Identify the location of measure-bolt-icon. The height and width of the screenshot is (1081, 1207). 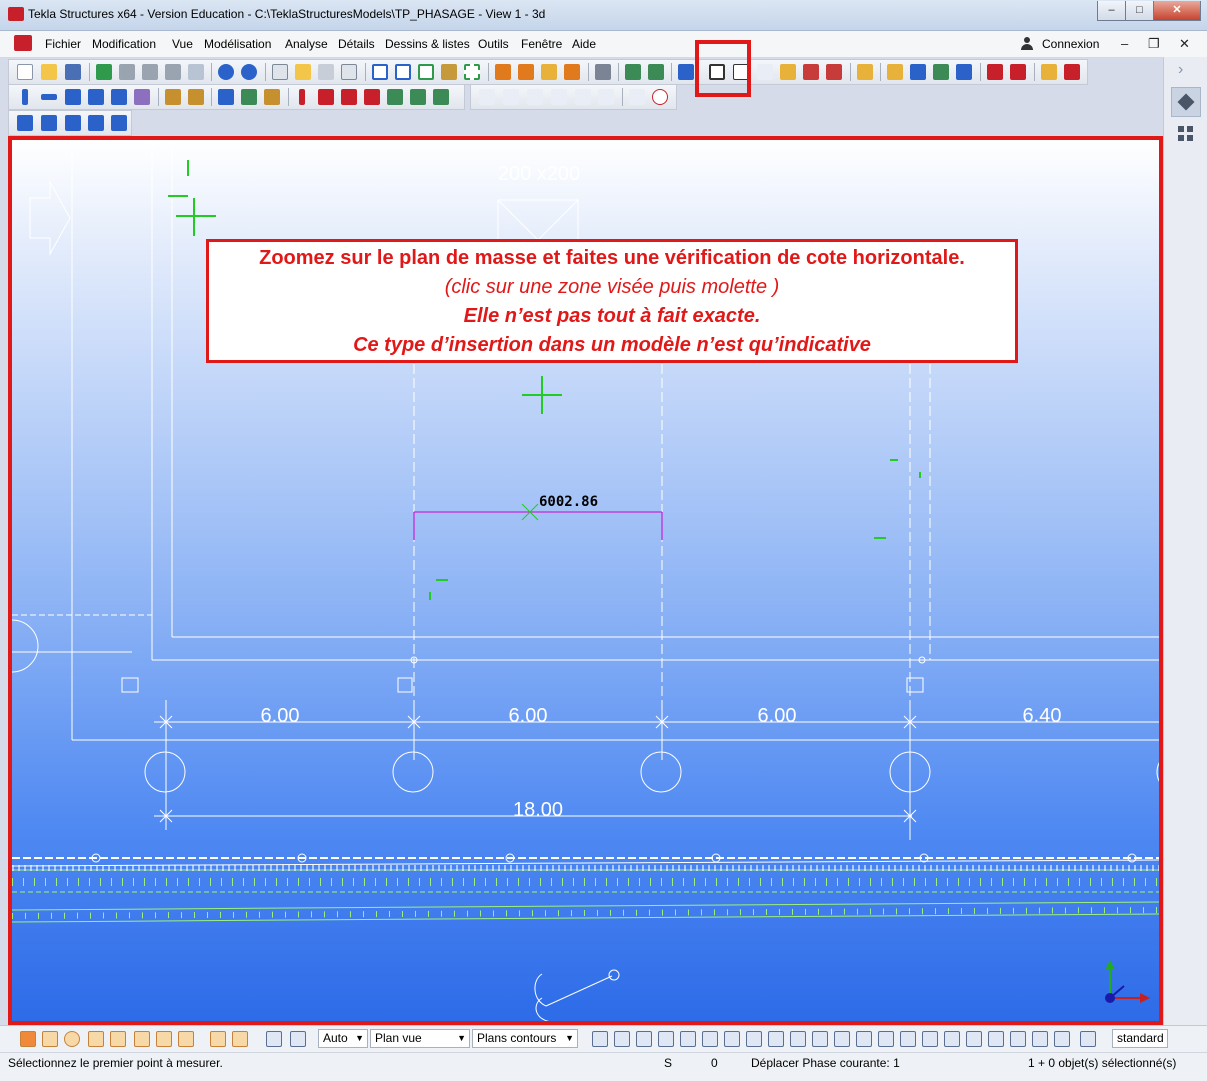
(834, 72).